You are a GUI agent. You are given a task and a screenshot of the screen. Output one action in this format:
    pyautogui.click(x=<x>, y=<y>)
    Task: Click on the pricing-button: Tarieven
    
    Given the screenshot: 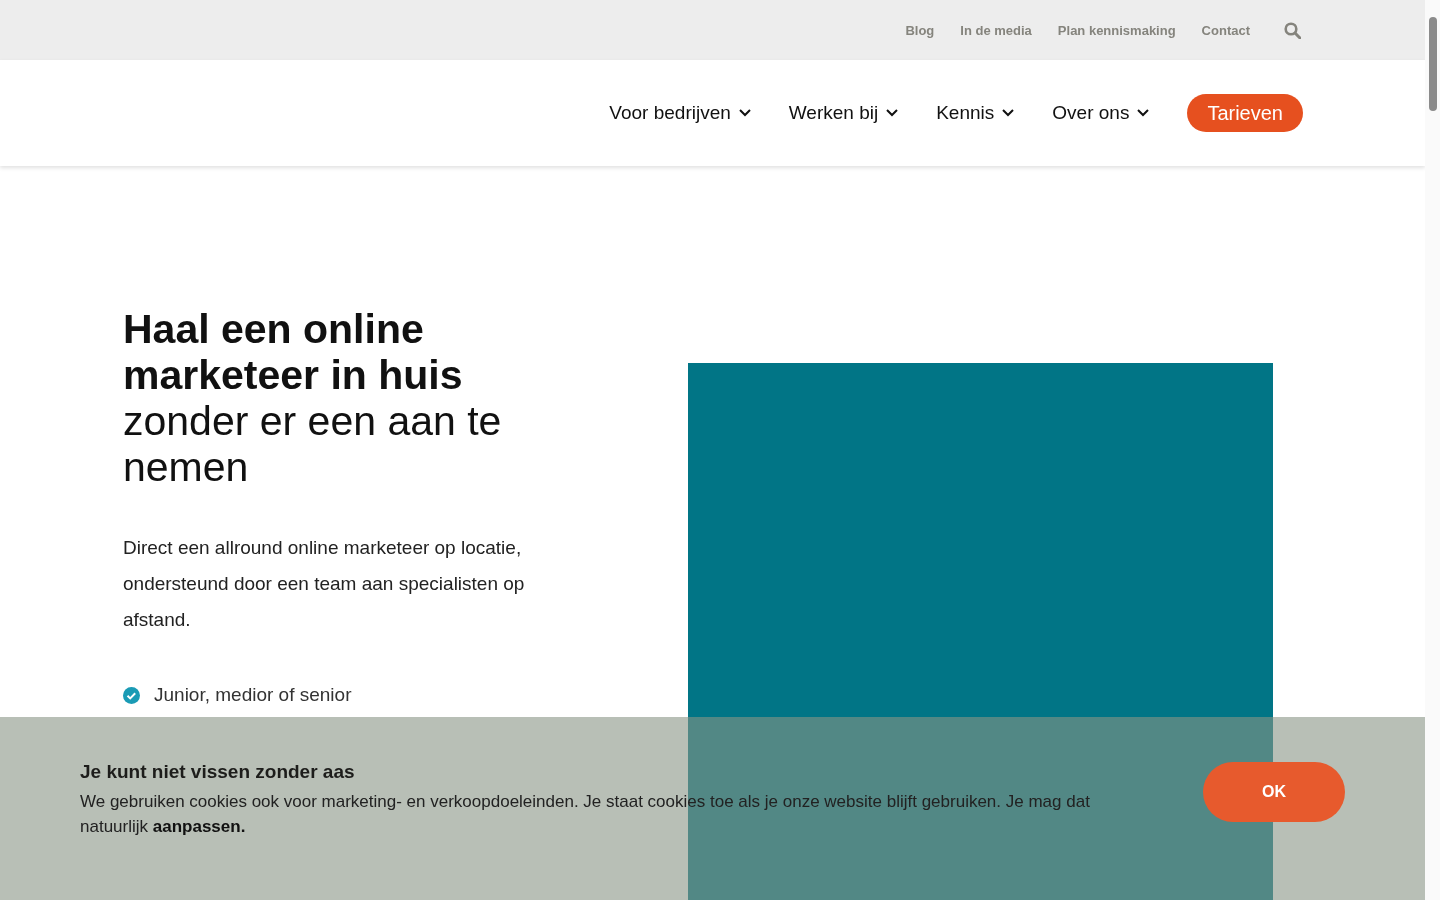 What is the action you would take?
    pyautogui.click(x=1245, y=113)
    